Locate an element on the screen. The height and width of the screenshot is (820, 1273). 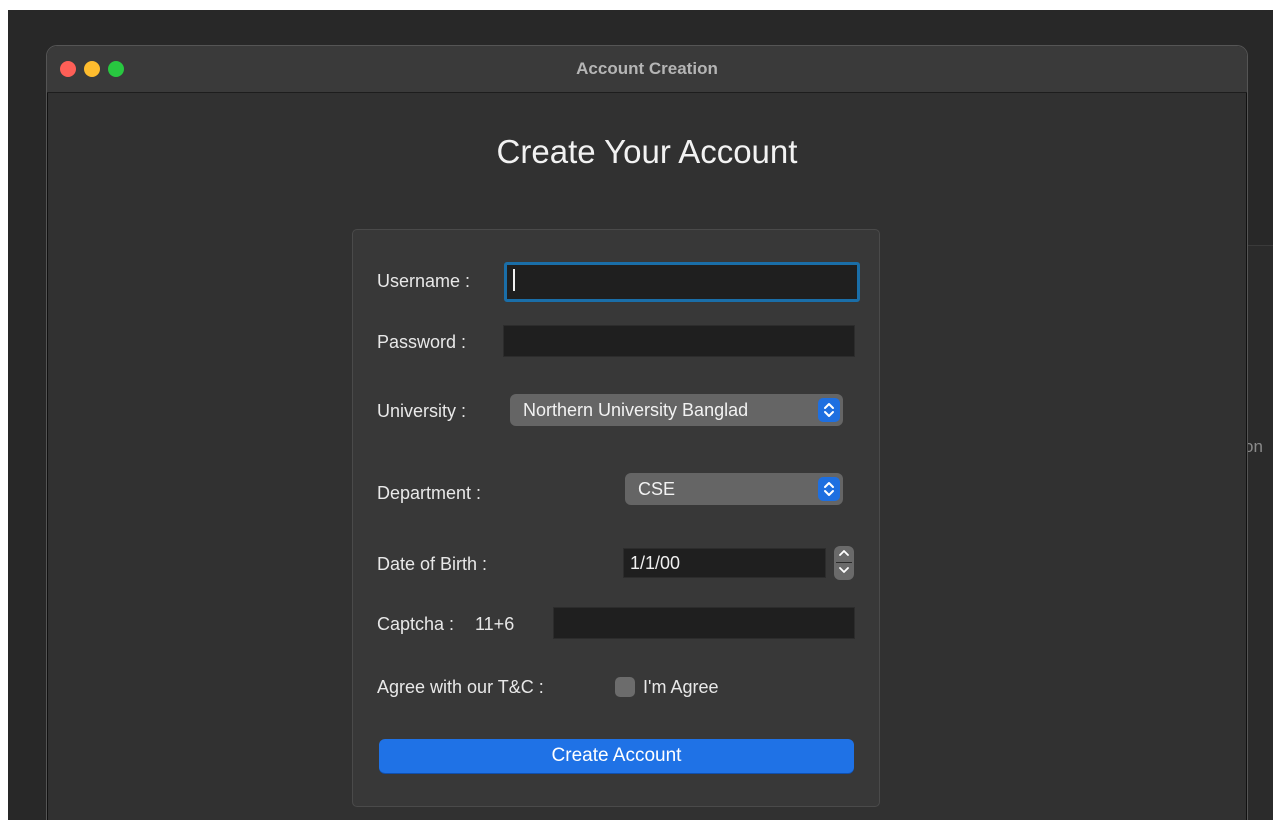
username-input is located at coordinates (682, 282).